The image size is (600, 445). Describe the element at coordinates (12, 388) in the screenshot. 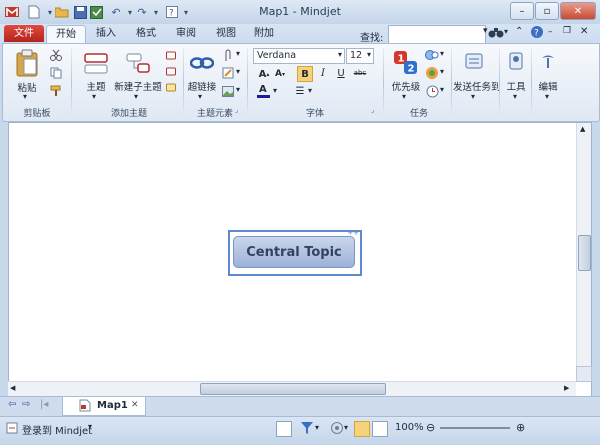

I see `scroll-left-icon: ◀` at that location.